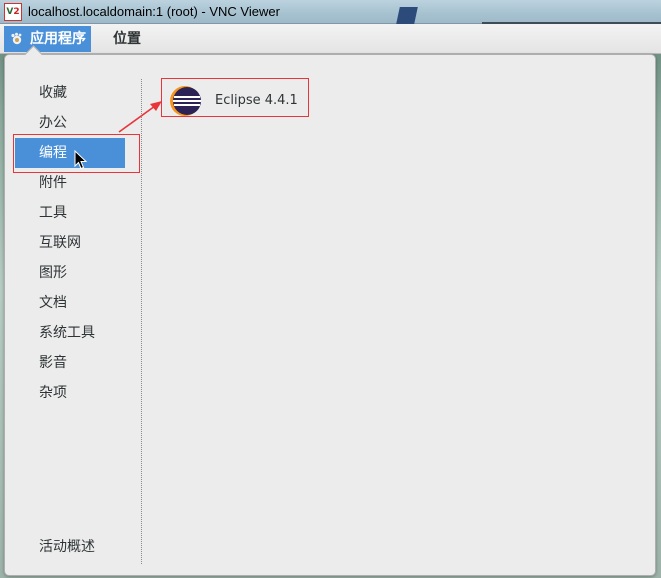  I want to click on mouse-cursor-icon, so click(81, 160).